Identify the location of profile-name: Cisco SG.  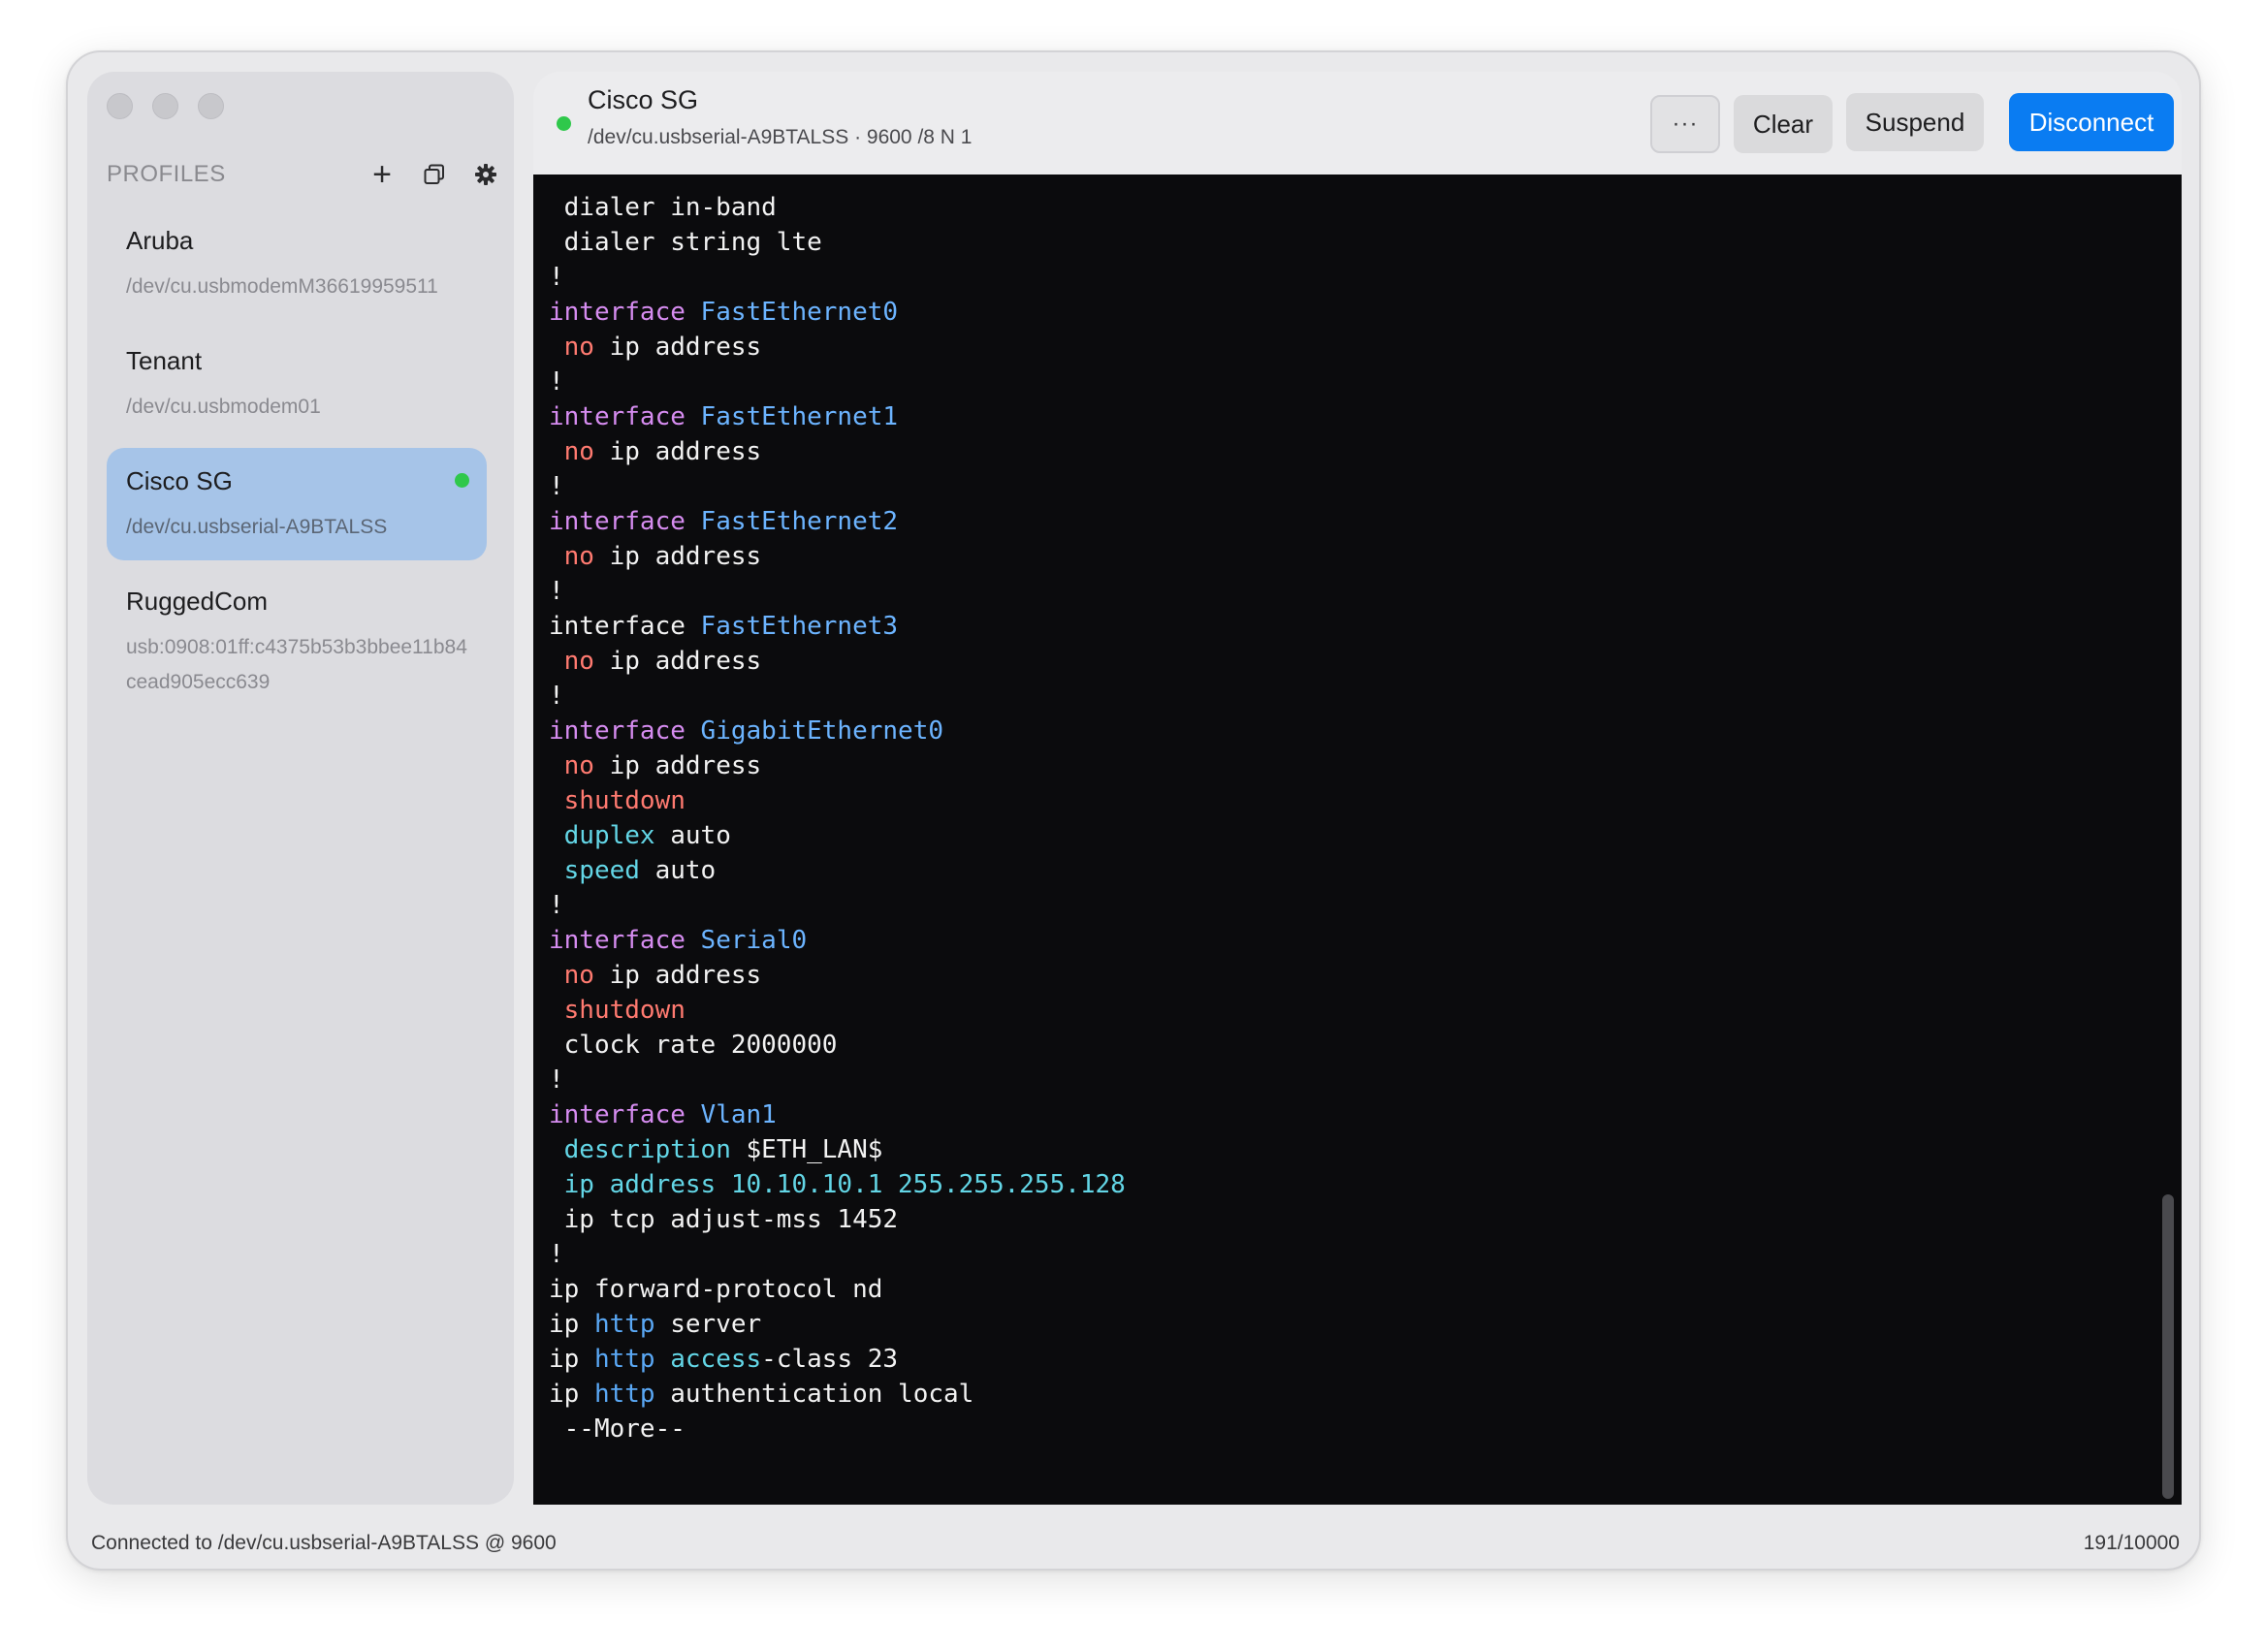
(179, 481).